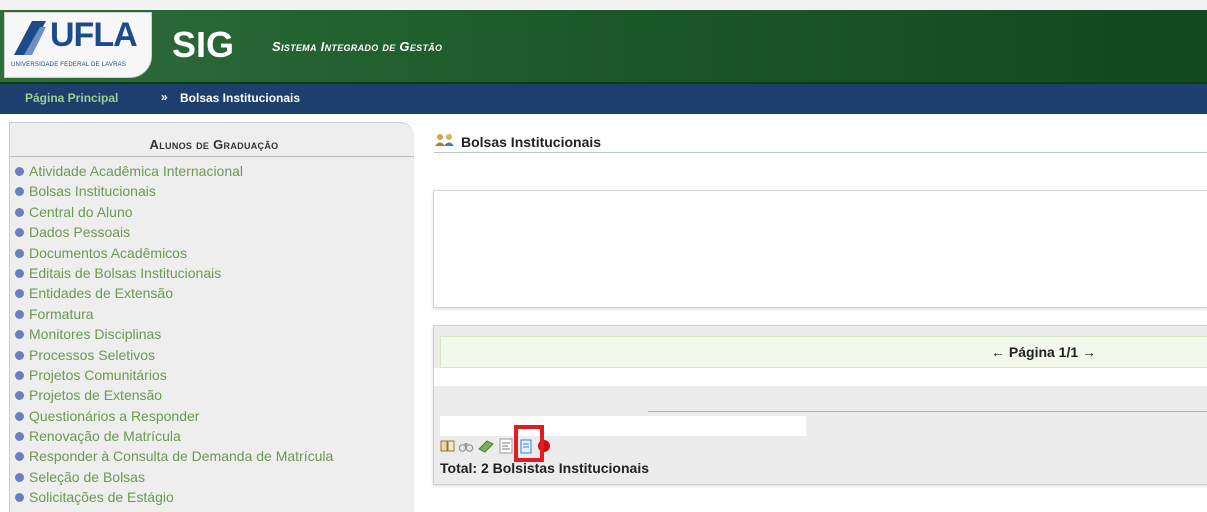  Describe the element at coordinates (174, 477) in the screenshot. I see `sidebar-item-selecao-de-bolsas: Seleção de Bolsas` at that location.